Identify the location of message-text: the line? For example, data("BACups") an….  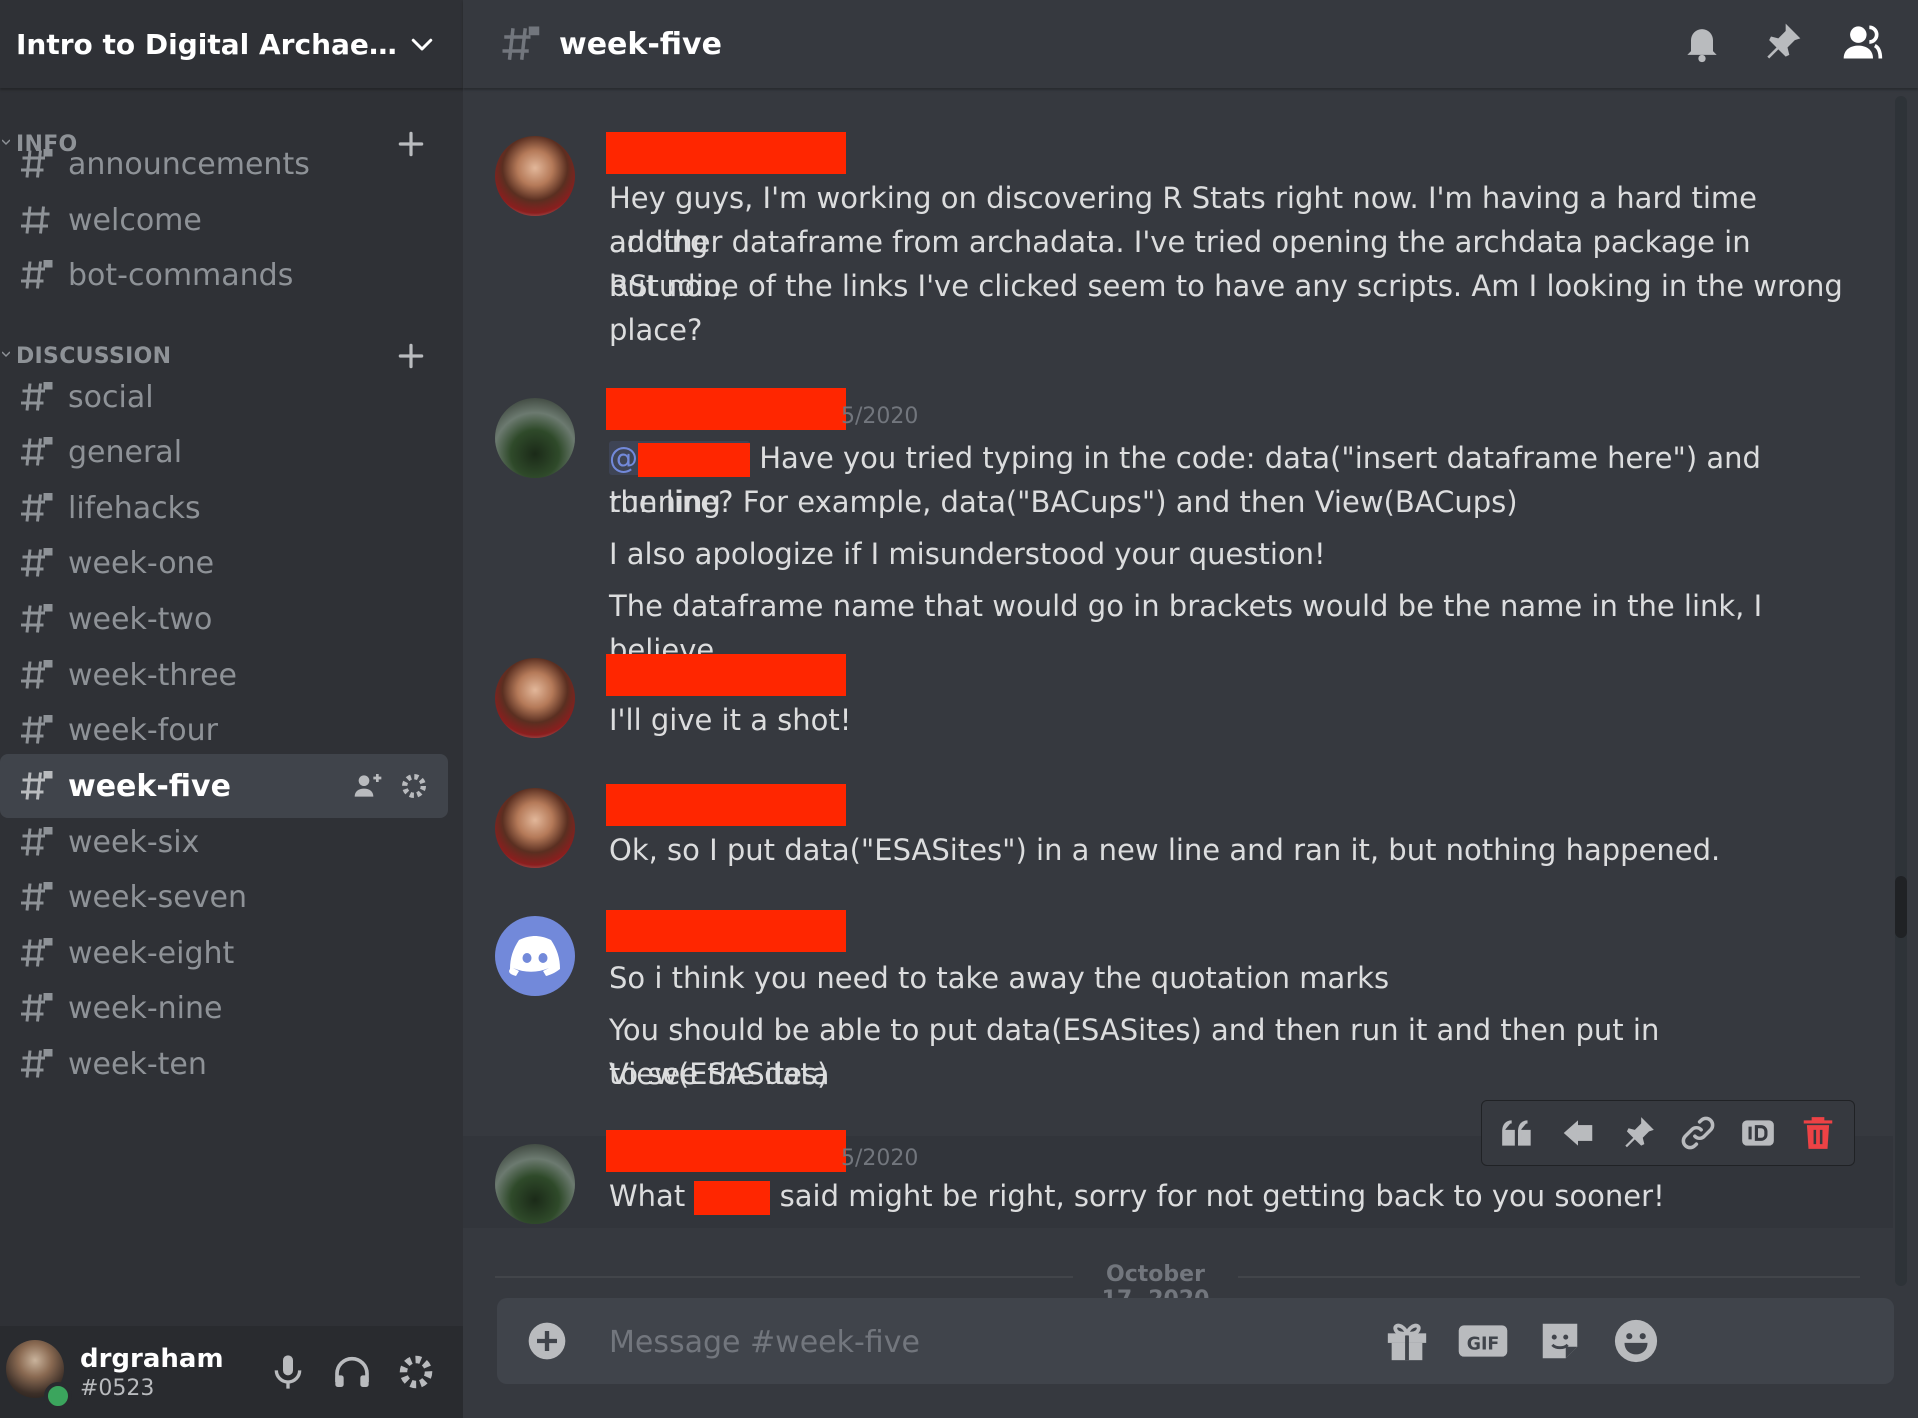
(1063, 502).